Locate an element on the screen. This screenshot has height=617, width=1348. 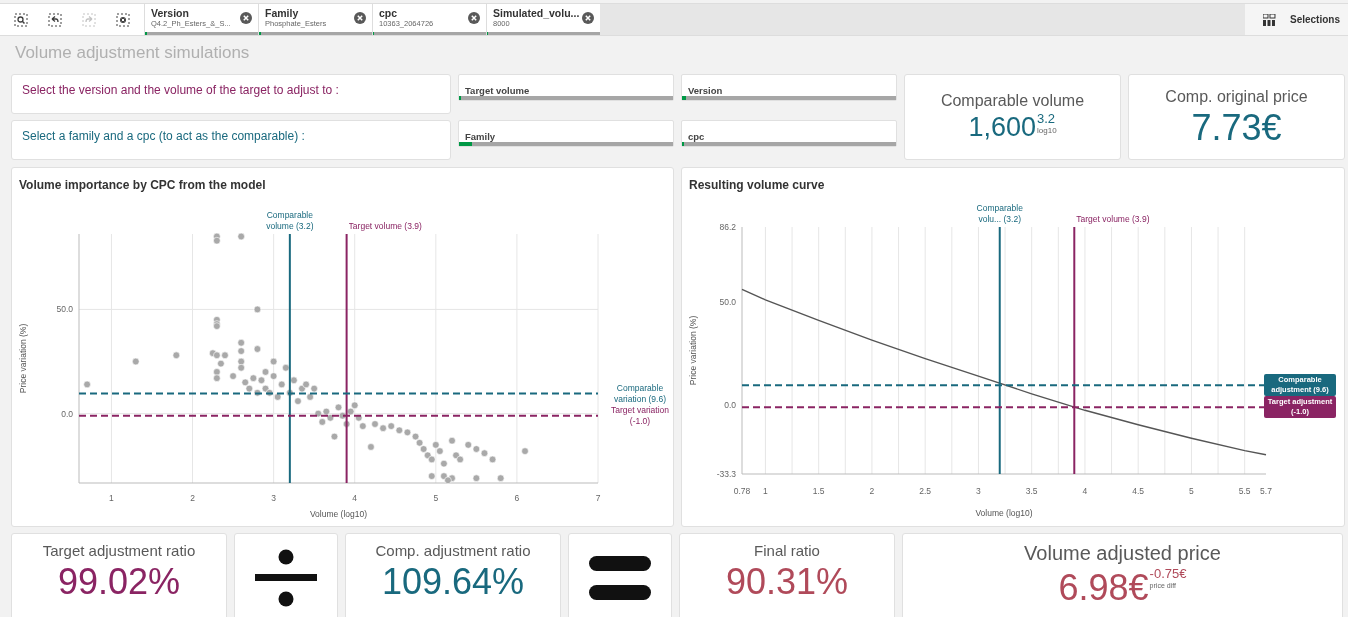
kpi-value: 99.02% is located at coordinates (119, 582).